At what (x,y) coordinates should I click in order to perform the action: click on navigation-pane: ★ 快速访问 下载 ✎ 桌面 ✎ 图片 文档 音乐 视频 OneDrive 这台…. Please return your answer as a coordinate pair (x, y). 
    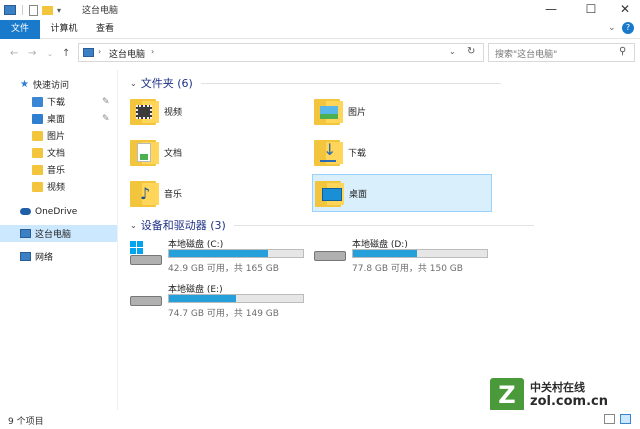
    Looking at the image, I should click on (59, 240).